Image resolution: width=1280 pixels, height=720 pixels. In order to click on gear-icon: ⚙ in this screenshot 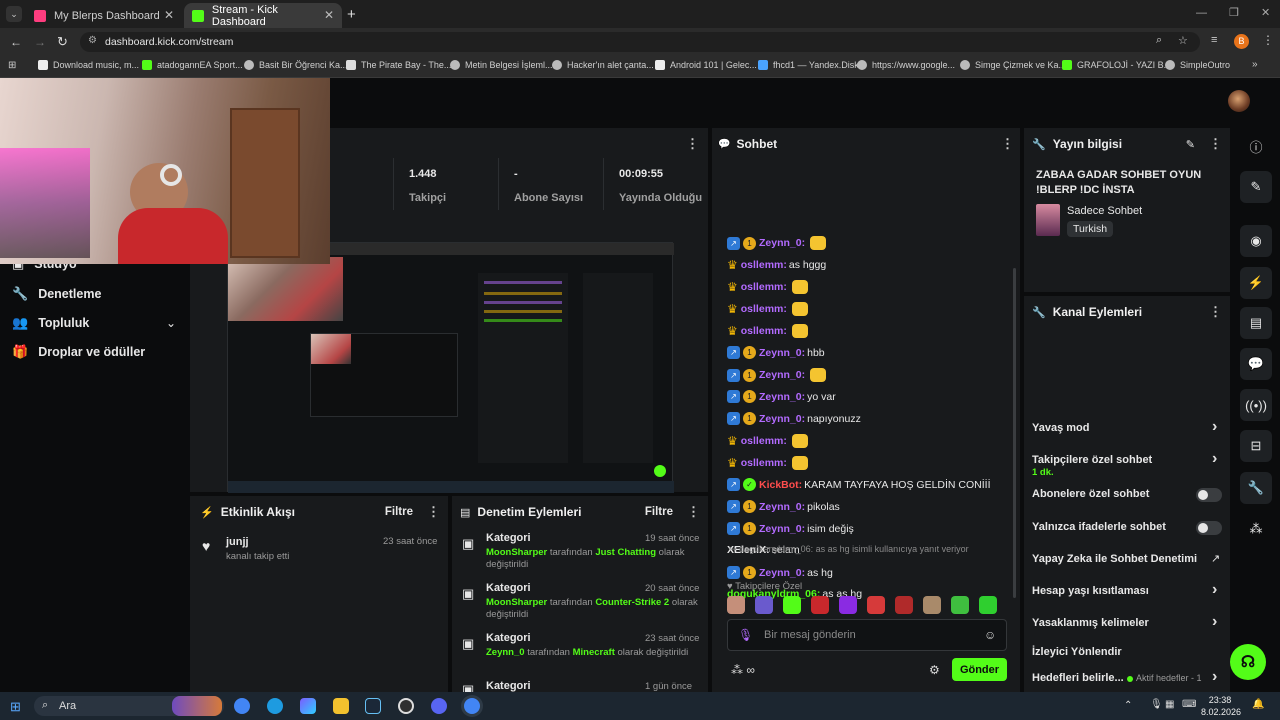, I will do `click(934, 670)`.